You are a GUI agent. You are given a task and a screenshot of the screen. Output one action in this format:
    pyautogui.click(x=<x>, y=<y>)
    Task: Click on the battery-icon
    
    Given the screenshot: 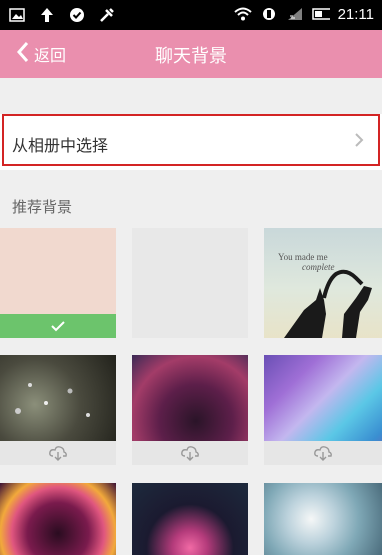 What is the action you would take?
    pyautogui.click(x=320, y=14)
    